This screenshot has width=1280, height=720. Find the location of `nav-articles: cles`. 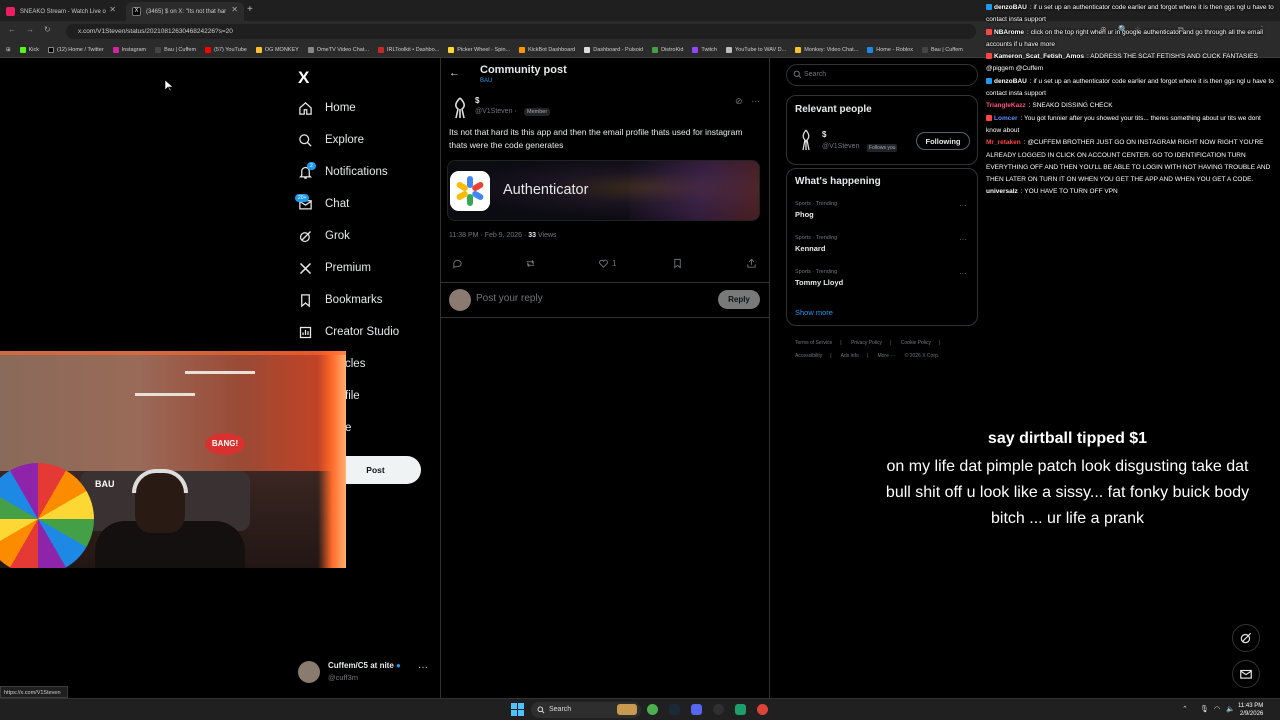

nav-articles: cles is located at coordinates (355, 364).